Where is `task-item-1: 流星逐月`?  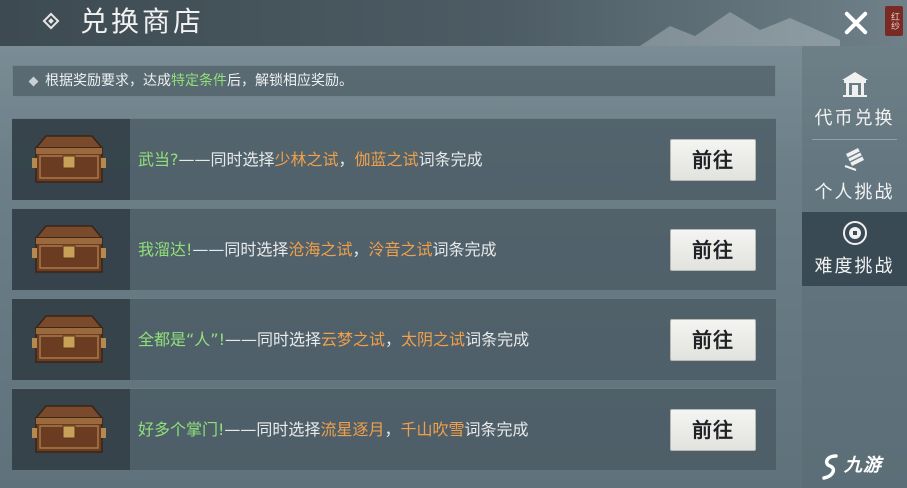
task-item-1: 流星逐月 is located at coordinates (352, 429).